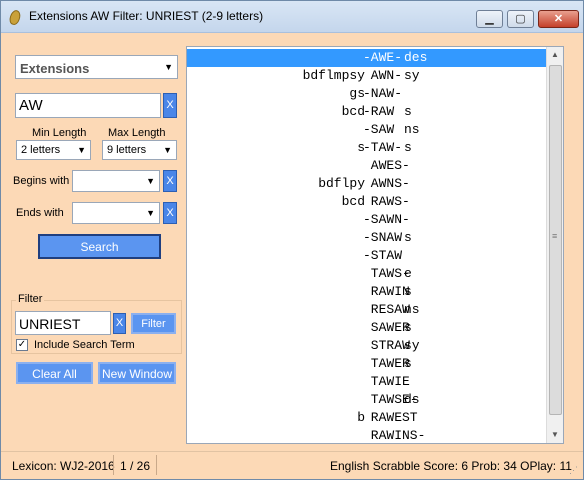  What do you see at coordinates (386, 273) in the screenshot?
I see `result-word: TAWS-` at bounding box center [386, 273].